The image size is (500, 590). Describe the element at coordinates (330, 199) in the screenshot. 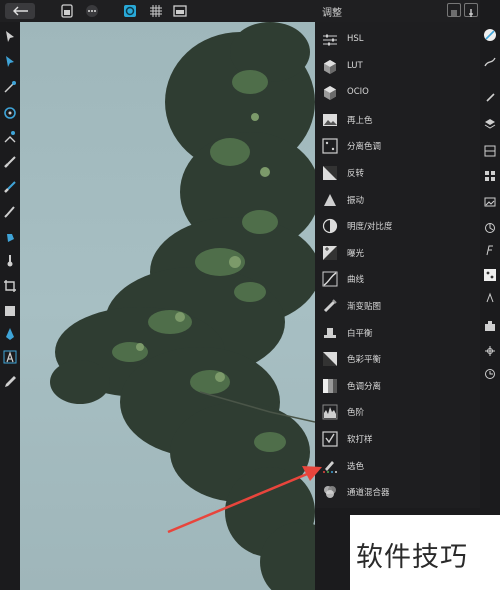

I see `triangle-icon` at that location.